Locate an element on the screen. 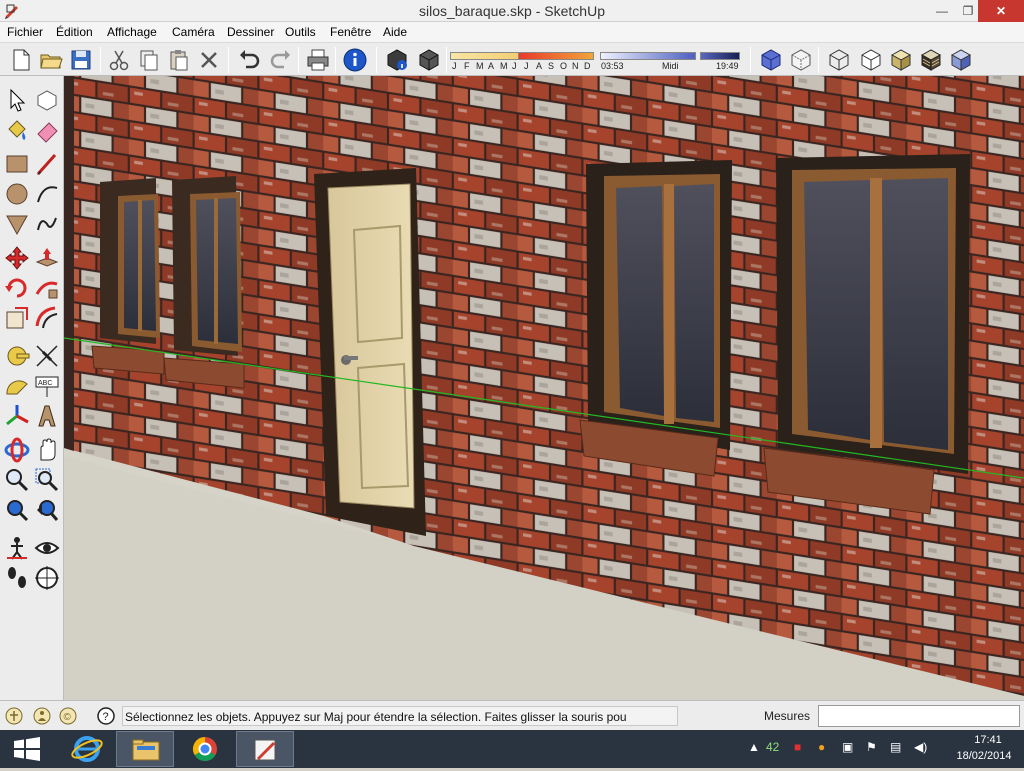 The width and height of the screenshot is (1024, 771). walk-icon is located at coordinates (17, 578).